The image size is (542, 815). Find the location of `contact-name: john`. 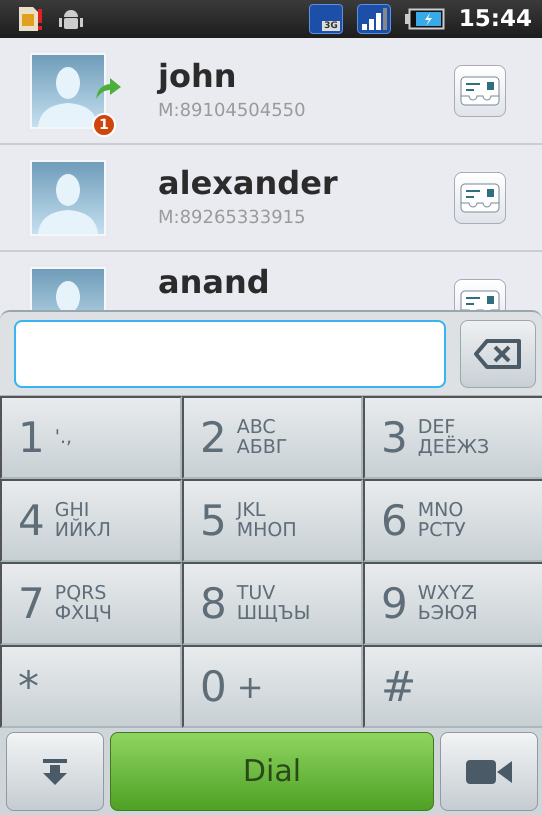

contact-name: john is located at coordinates (198, 76).